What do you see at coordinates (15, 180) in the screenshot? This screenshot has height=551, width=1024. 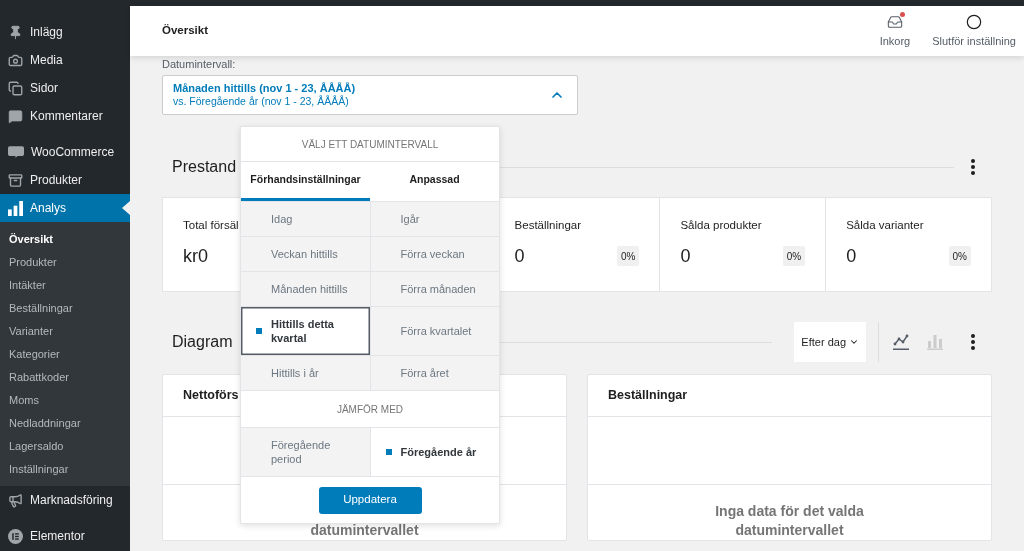 I see `archive-box-icon` at bounding box center [15, 180].